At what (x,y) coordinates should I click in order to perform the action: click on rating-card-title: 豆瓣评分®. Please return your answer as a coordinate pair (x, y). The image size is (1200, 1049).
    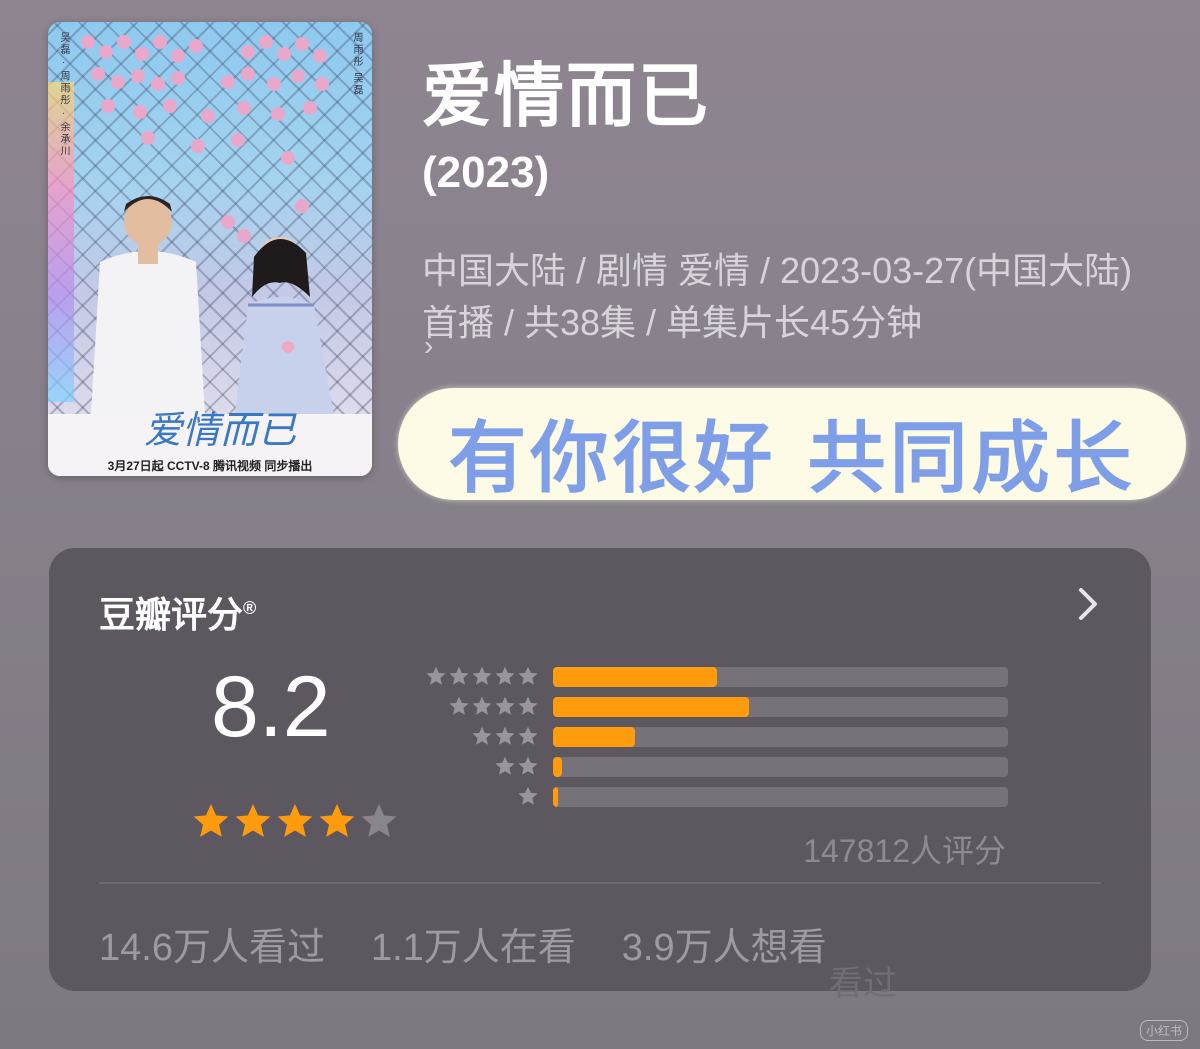
    Looking at the image, I should click on (177, 612).